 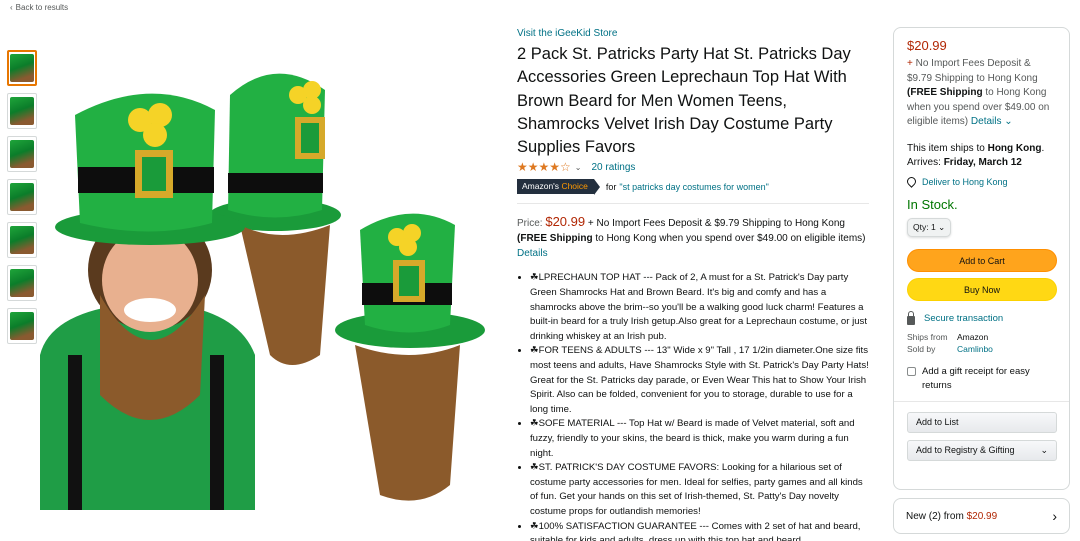 I want to click on new-offers-text: New (2) from $20.99, so click(x=951, y=516).